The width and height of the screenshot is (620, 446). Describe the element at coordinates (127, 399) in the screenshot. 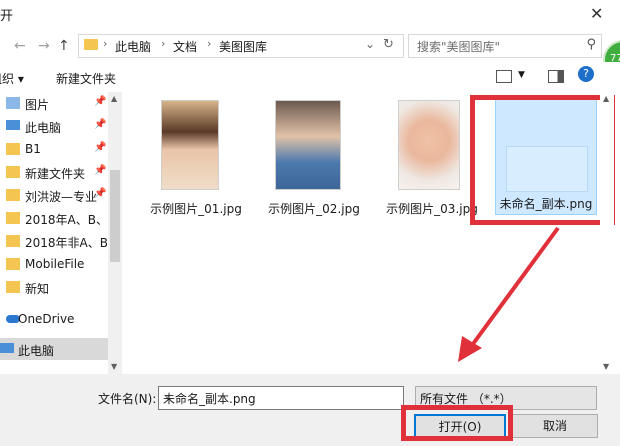

I see `filename-label: 文件名(N):` at that location.